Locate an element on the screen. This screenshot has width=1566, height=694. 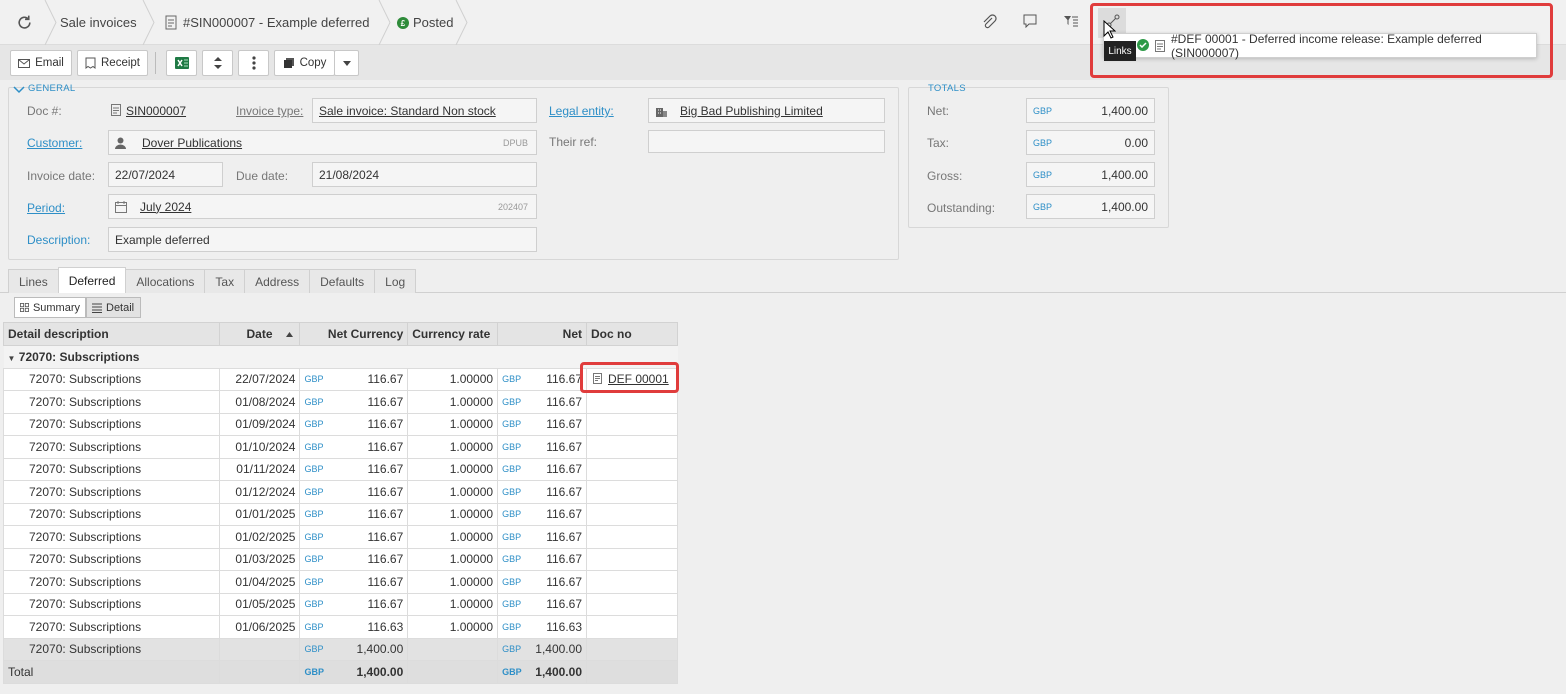
building-icon is located at coordinates (661, 112).